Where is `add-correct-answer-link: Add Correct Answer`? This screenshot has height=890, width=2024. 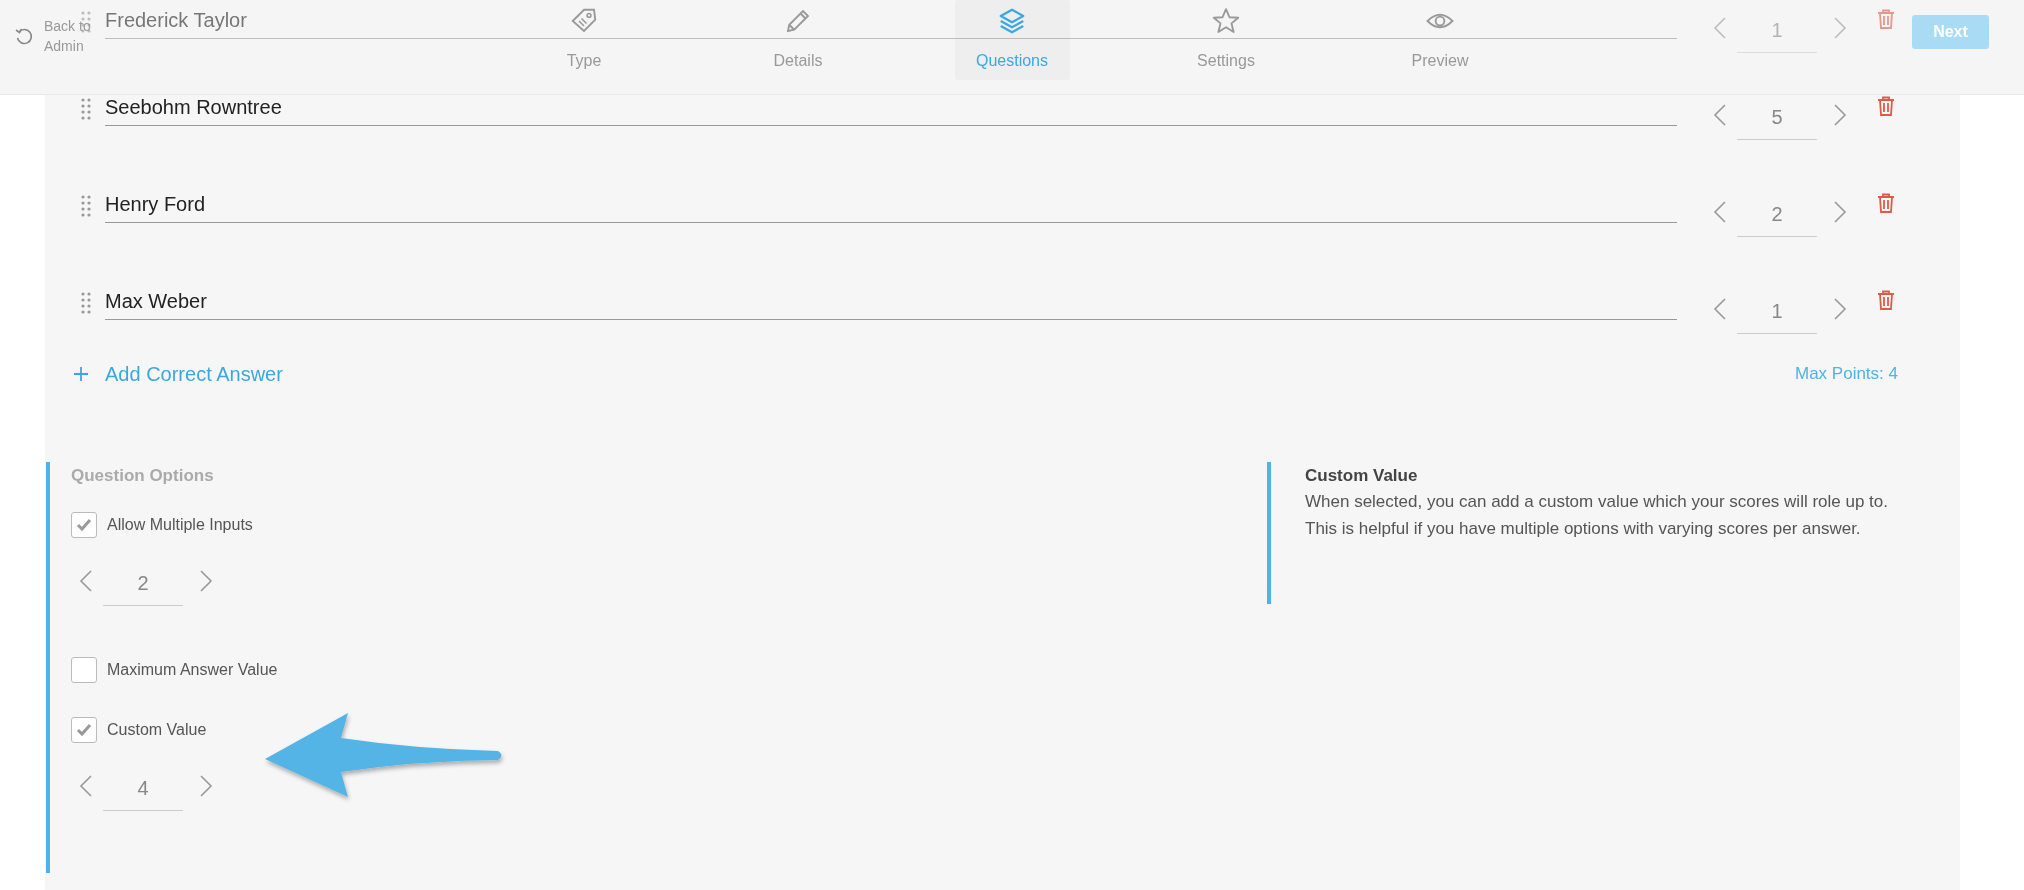
add-correct-answer-link: Add Correct Answer is located at coordinates (178, 374).